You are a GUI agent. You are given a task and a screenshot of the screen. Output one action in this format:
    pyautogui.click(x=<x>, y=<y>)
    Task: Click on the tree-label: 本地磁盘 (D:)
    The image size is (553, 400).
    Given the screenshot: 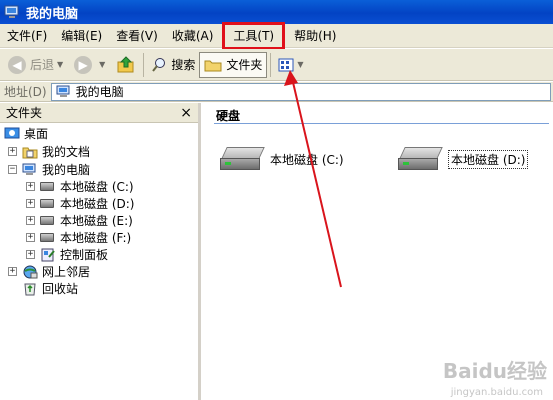 What is the action you would take?
    pyautogui.click(x=97, y=204)
    